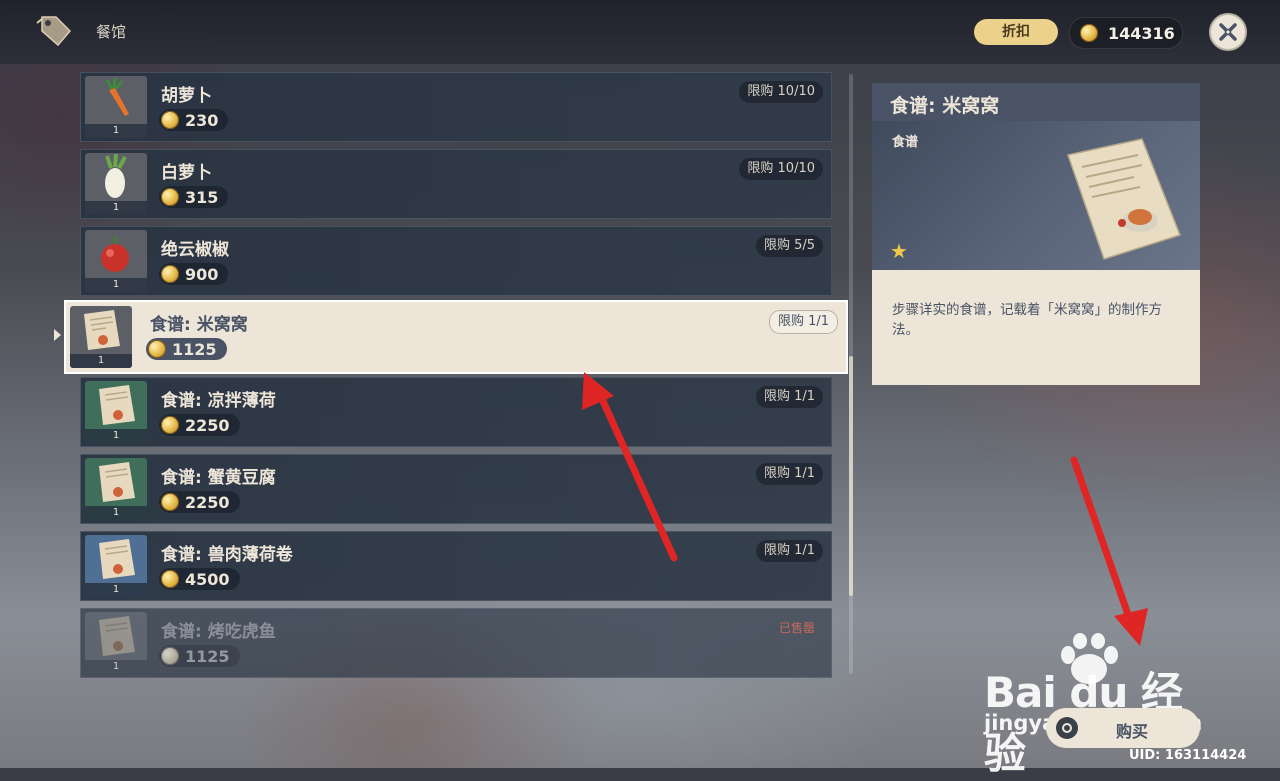 The height and width of the screenshot is (781, 1280). Describe the element at coordinates (1188, 755) in the screenshot. I see `uid-label: UID: 163114424` at that location.